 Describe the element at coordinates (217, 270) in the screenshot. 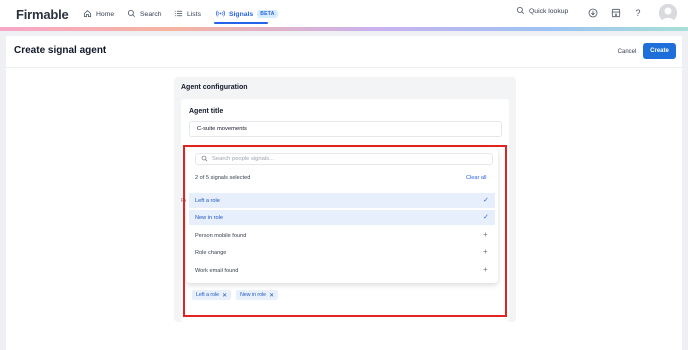

I see `signal-option-label: Work email found` at that location.